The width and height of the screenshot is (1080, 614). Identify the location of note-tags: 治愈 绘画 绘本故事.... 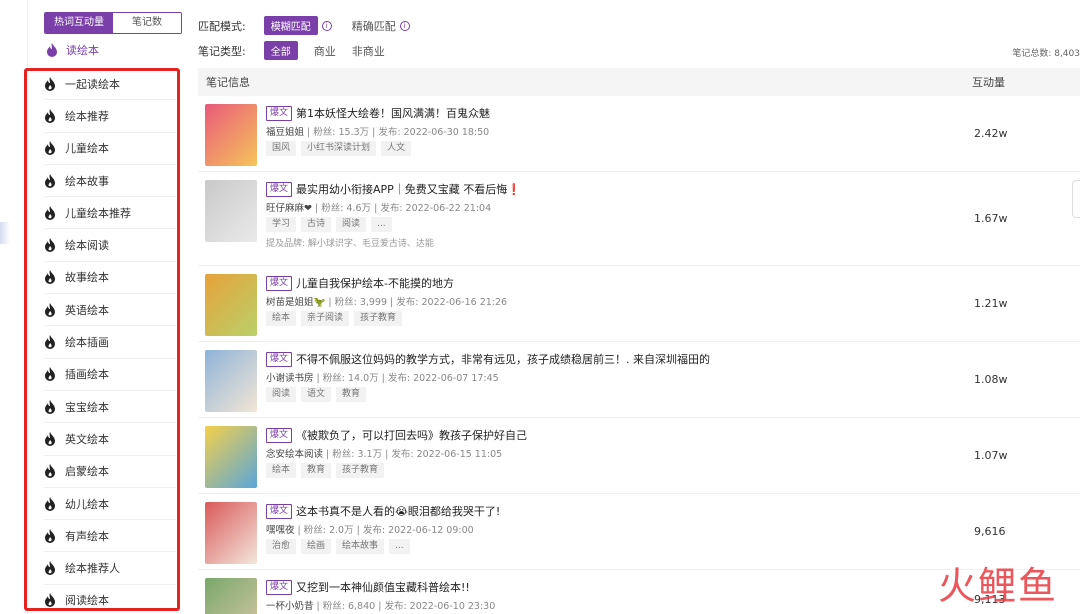
(586, 546).